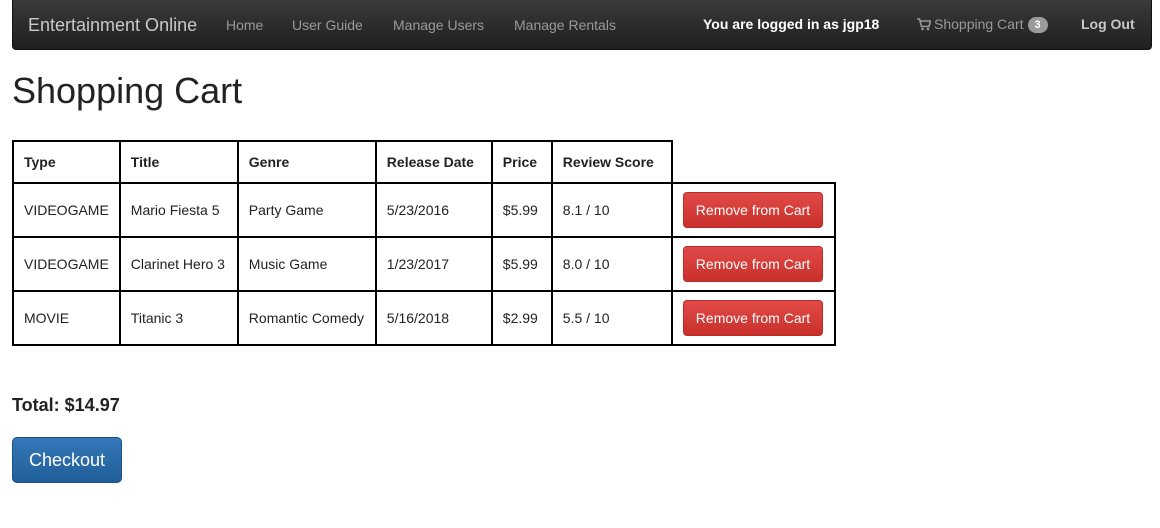 Image resolution: width=1160 pixels, height=528 pixels. Describe the element at coordinates (67, 460) in the screenshot. I see `checkout-button: Checkout` at that location.